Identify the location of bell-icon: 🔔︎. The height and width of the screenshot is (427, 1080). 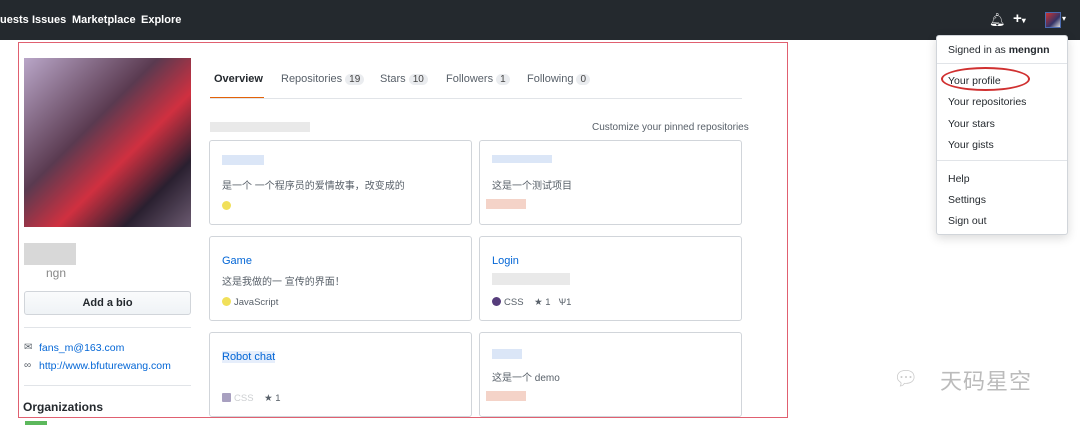
(997, 20).